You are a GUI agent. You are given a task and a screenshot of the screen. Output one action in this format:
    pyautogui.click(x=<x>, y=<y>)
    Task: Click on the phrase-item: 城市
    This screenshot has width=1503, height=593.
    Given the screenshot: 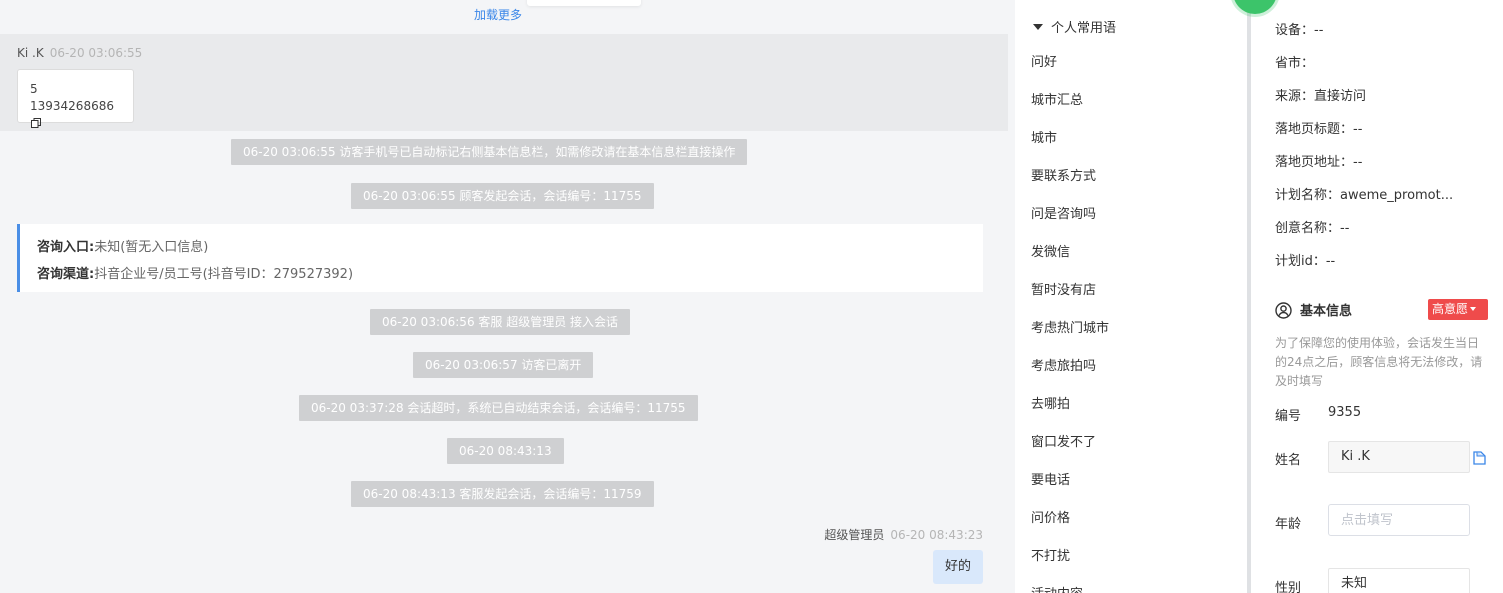 What is the action you would take?
    pyautogui.click(x=1070, y=140)
    